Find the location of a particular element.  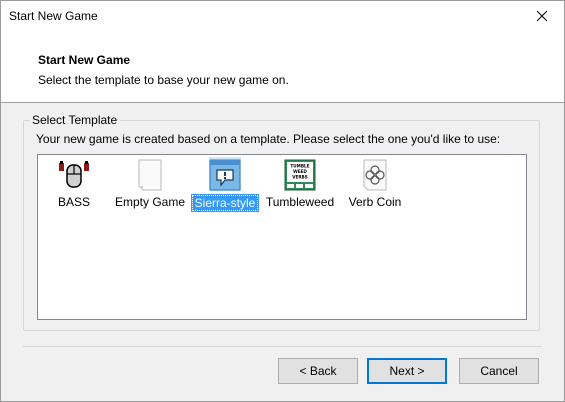

close-icon is located at coordinates (542, 16).